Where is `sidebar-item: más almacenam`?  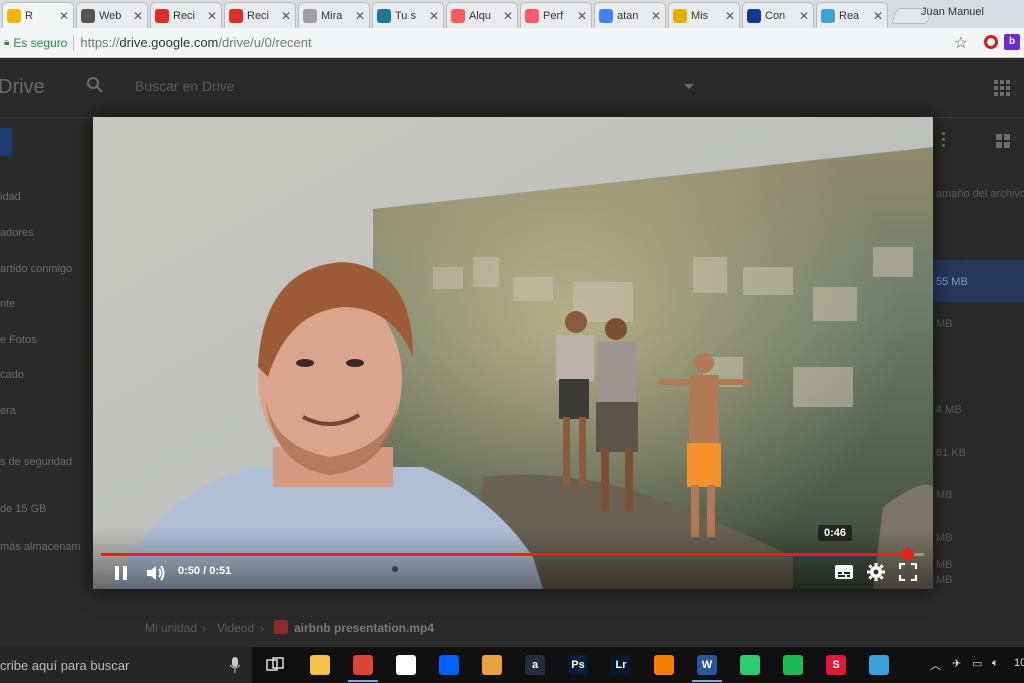
sidebar-item: más almacenam is located at coordinates (40, 547).